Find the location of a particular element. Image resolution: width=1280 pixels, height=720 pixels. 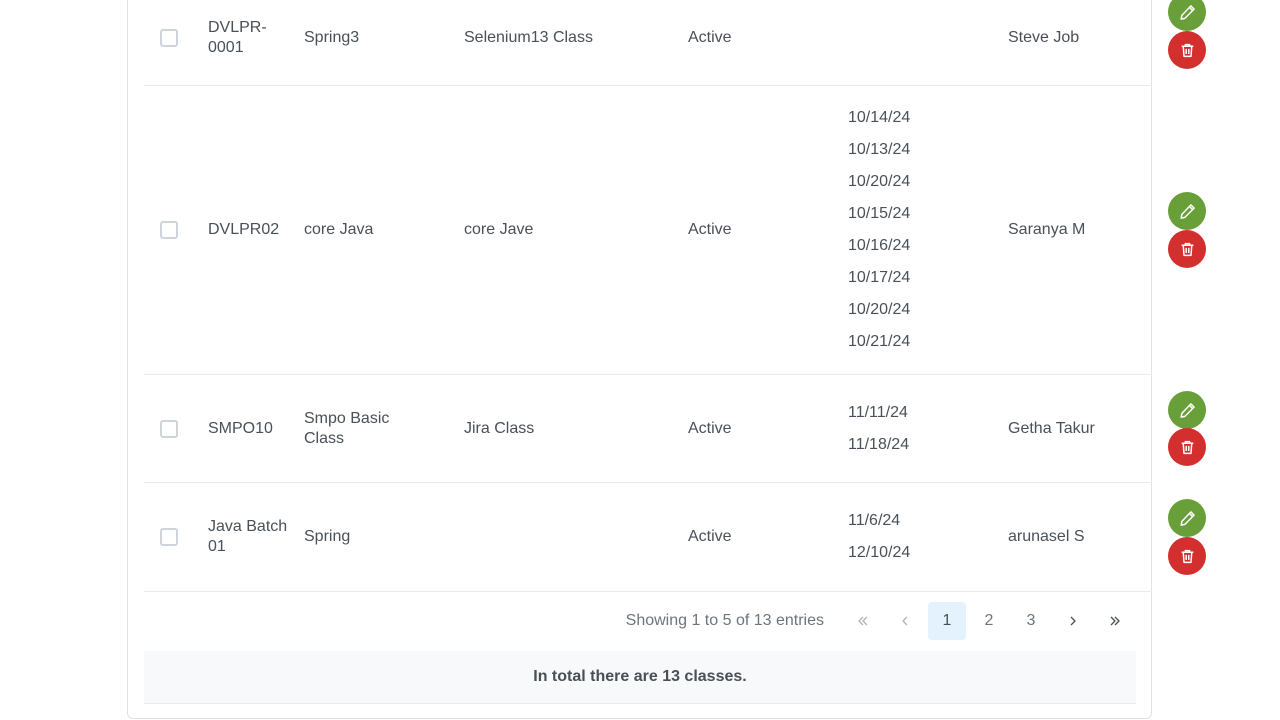

staff-name: arunasel S is located at coordinates (1046, 536).